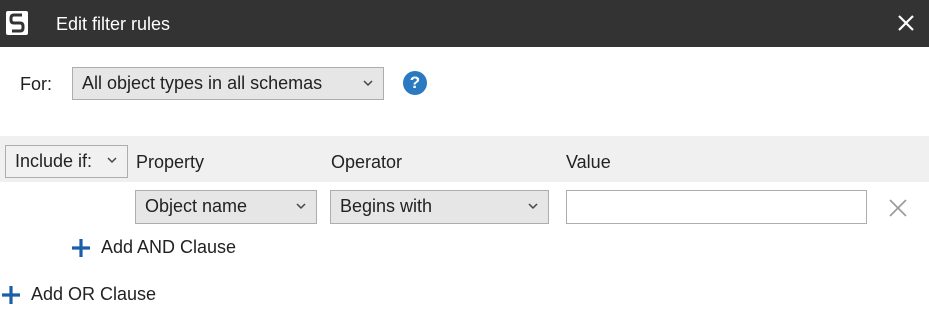  I want to click on close-icon, so click(906, 23).